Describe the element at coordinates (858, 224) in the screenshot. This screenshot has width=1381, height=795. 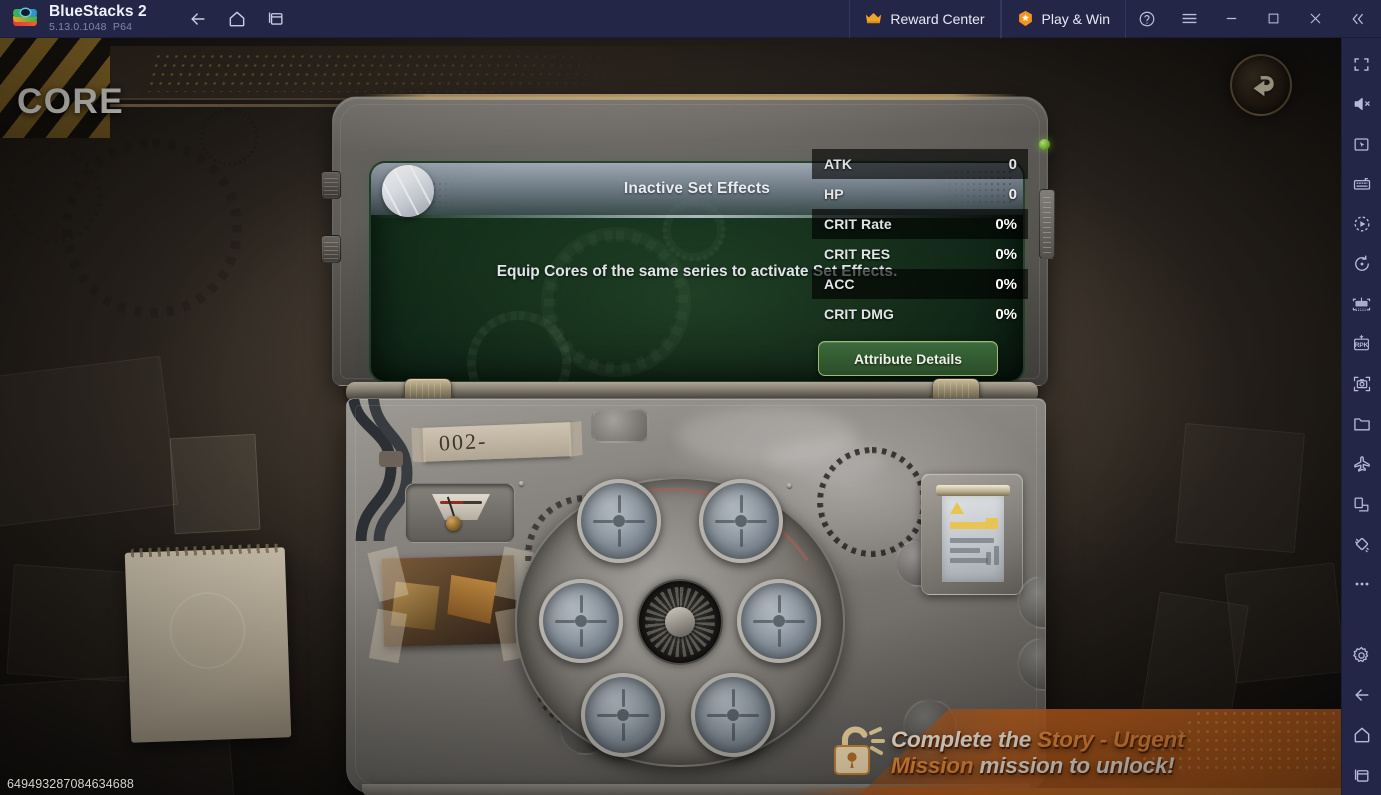
I see `stat-label: CRIT Rate` at that location.